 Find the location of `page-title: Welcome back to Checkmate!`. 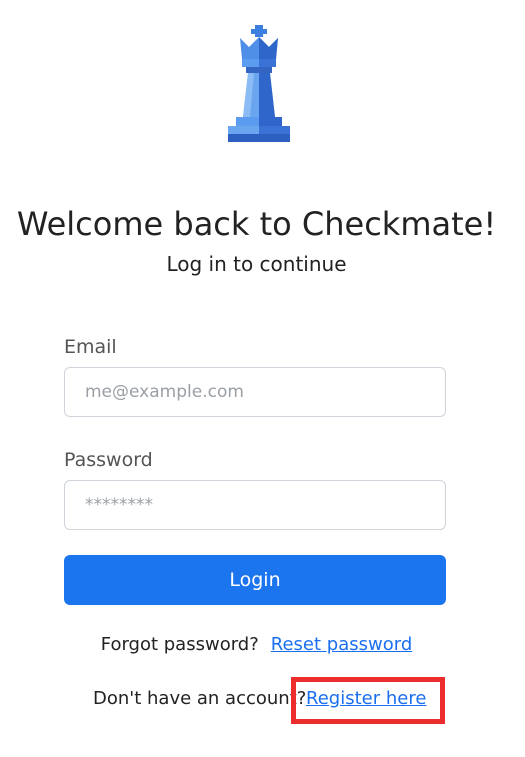

page-title: Welcome back to Checkmate! is located at coordinates (256, 224).